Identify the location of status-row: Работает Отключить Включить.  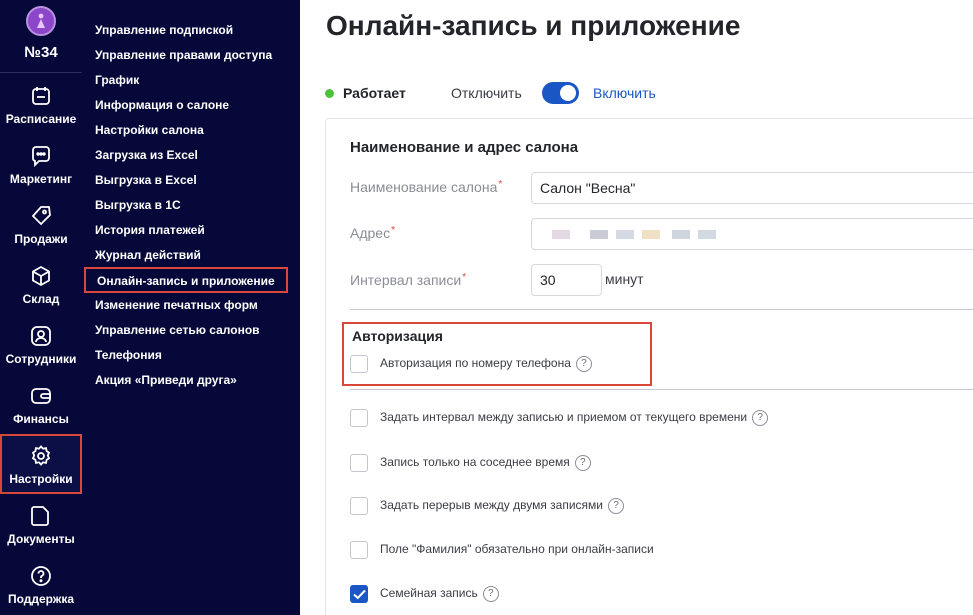
(535, 93).